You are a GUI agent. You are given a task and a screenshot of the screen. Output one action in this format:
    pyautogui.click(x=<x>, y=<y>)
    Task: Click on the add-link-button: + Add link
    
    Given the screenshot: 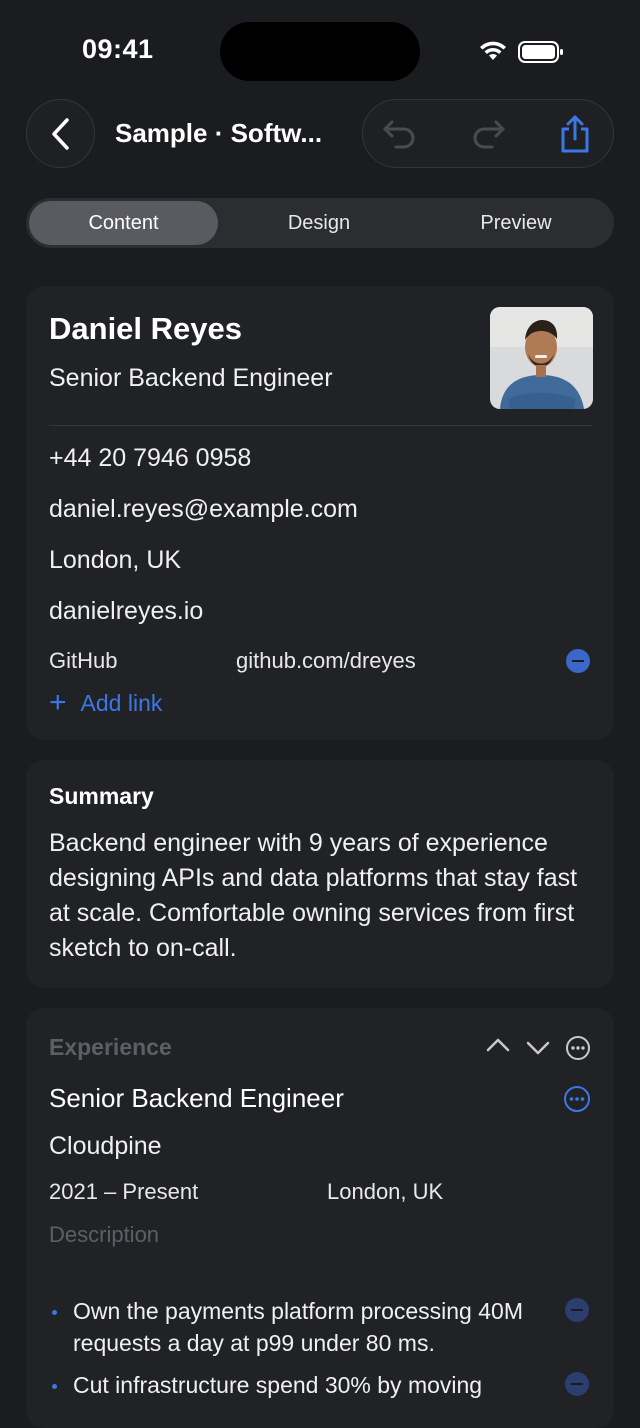 What is the action you would take?
    pyautogui.click(x=105, y=703)
    